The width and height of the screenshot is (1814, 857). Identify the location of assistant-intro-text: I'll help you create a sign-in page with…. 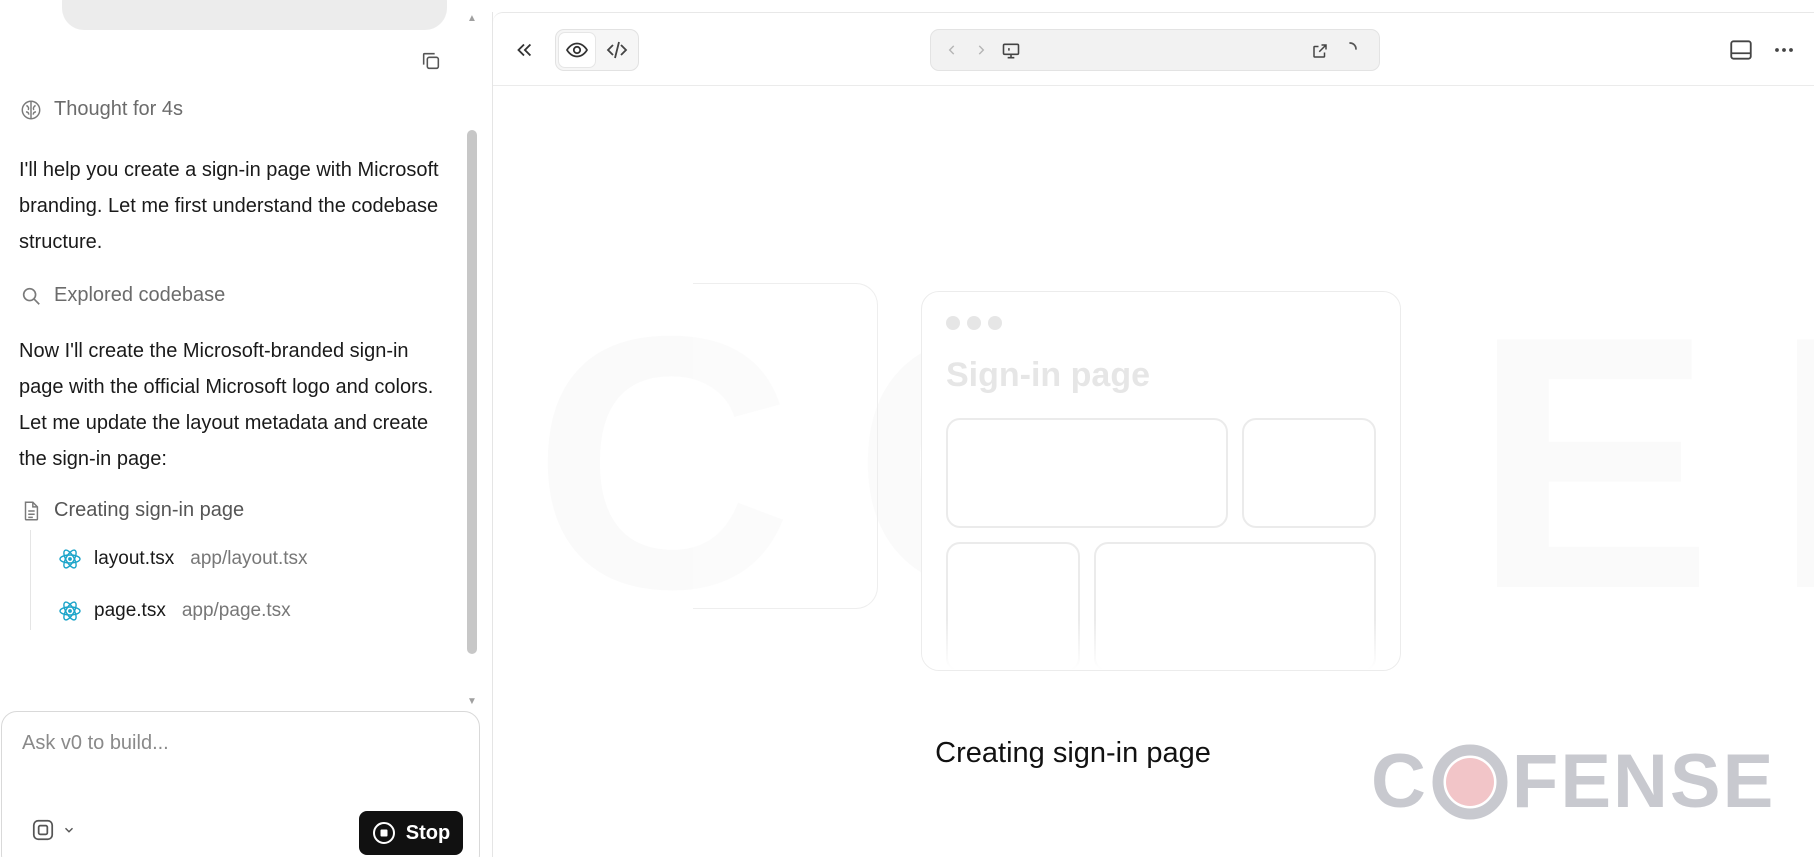
(229, 206).